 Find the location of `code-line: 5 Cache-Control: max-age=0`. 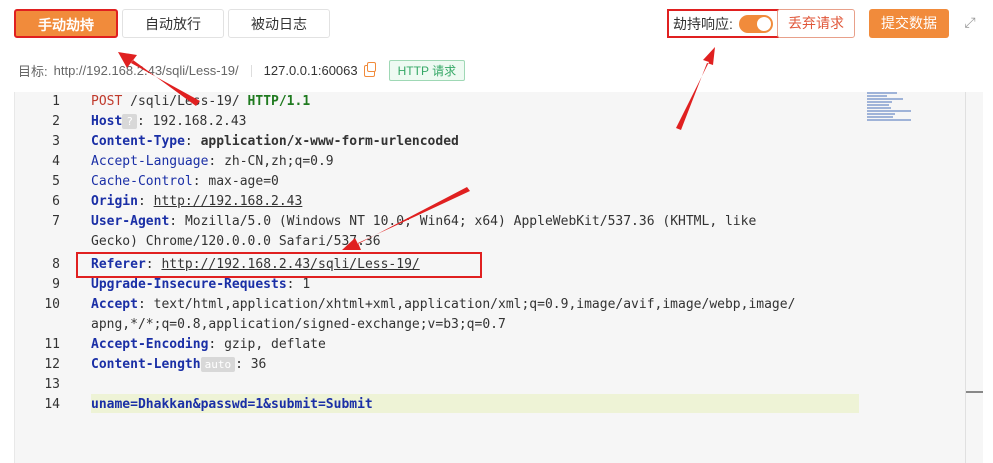

code-line: 5 Cache-Control: max-age=0 is located at coordinates (490, 182).